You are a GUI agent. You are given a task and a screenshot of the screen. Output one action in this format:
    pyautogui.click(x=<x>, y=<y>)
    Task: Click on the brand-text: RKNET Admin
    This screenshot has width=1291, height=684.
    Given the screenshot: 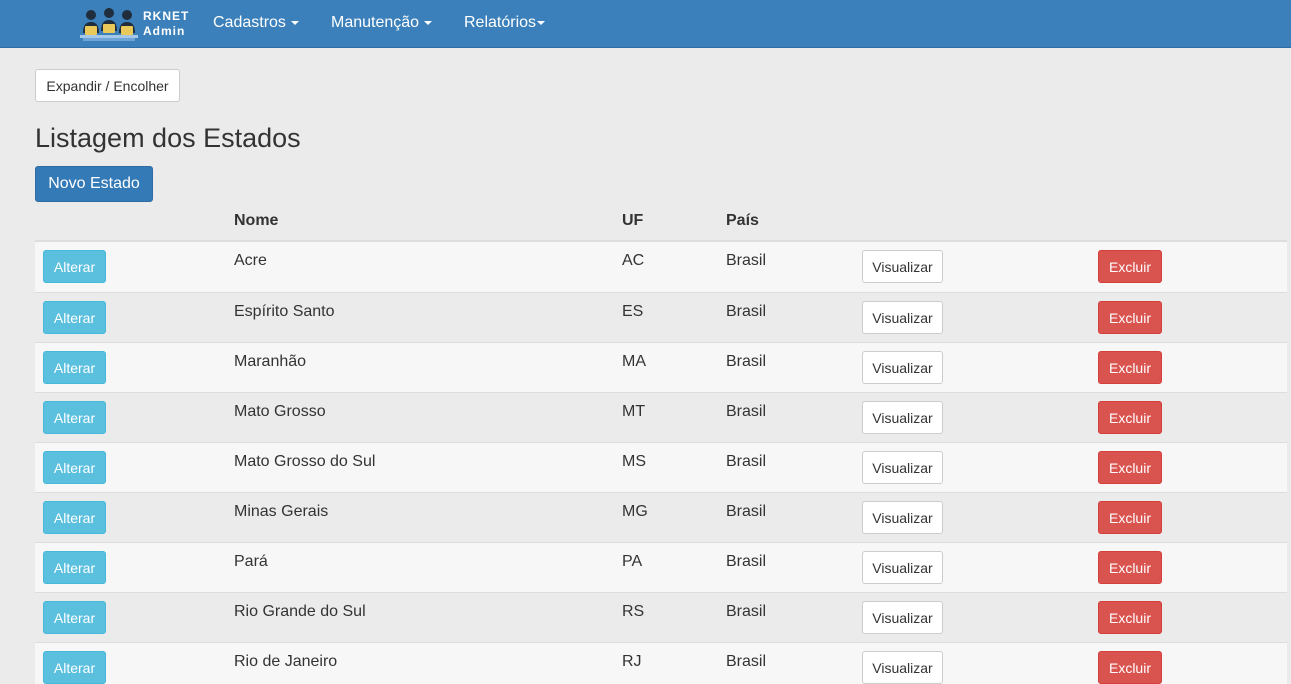 What is the action you would take?
    pyautogui.click(x=166, y=24)
    